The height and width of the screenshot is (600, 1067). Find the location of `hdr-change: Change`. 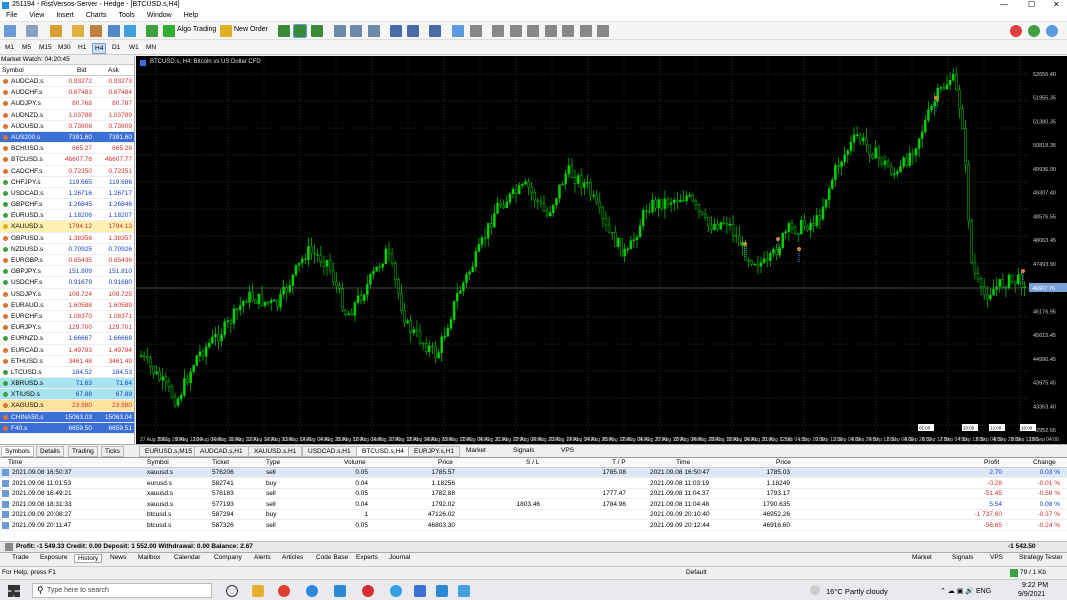

hdr-change: Change is located at coordinates (1044, 462).